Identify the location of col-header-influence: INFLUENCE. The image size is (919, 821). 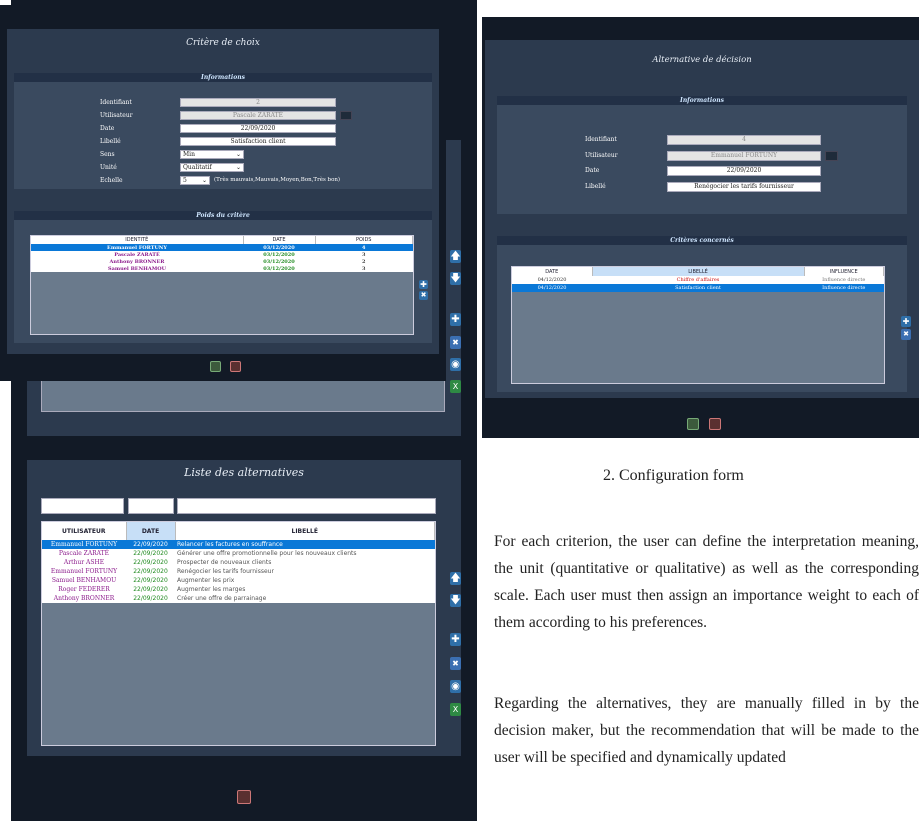
(844, 271).